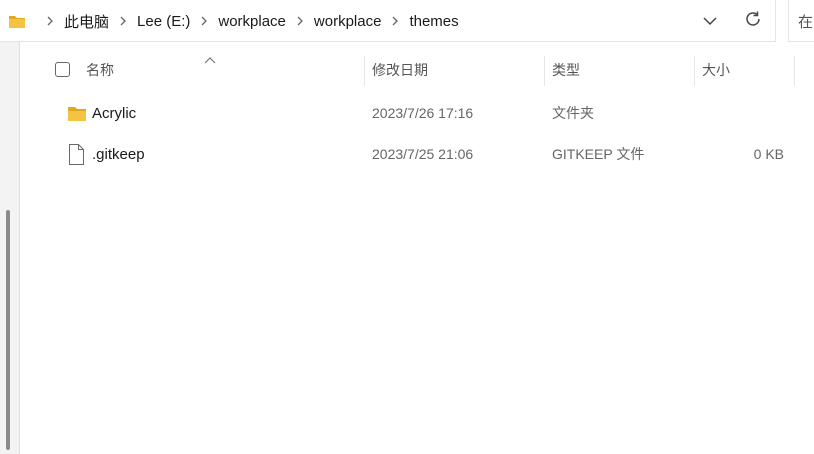 The image size is (814, 454). I want to click on refresh-button, so click(753, 21).